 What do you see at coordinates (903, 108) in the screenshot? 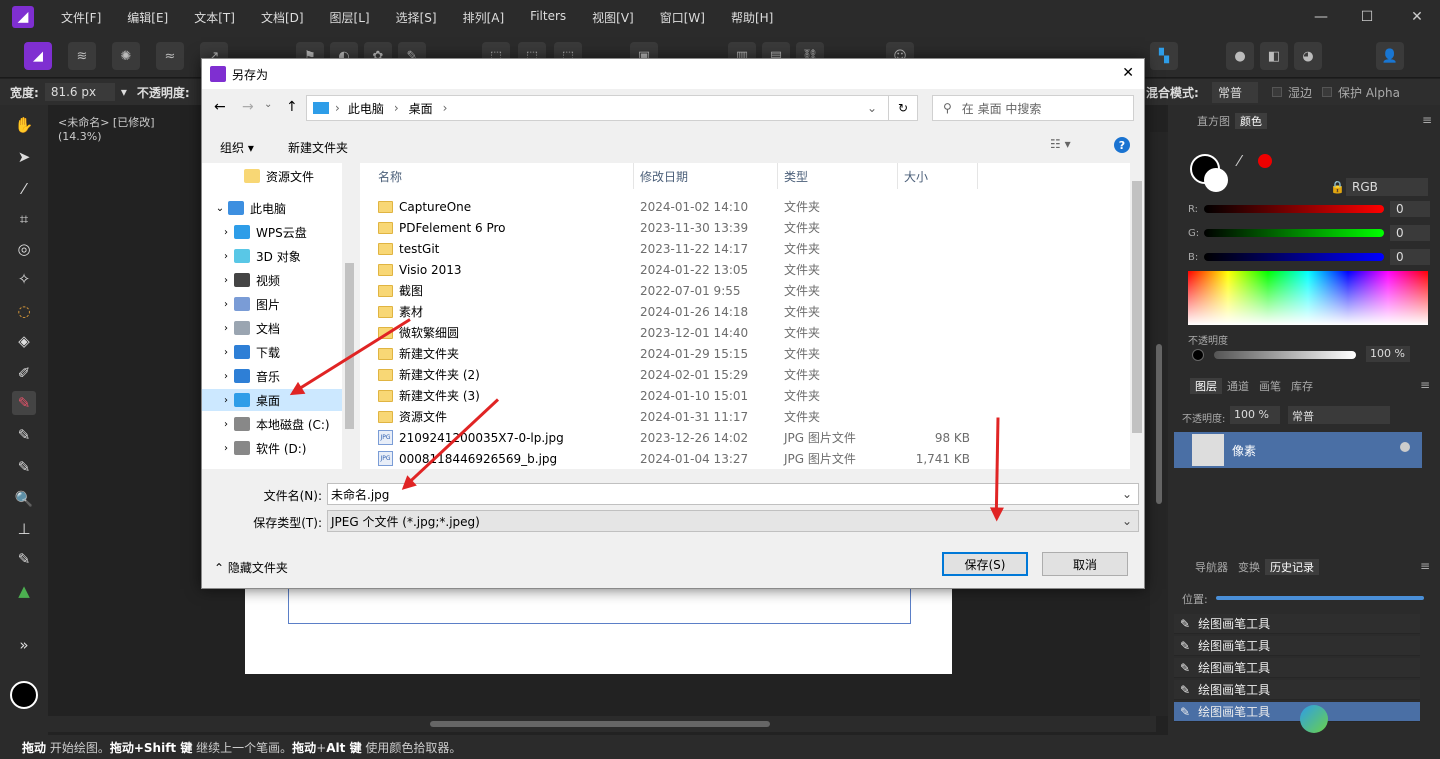
I see `refresh-icon: ↻` at bounding box center [903, 108].